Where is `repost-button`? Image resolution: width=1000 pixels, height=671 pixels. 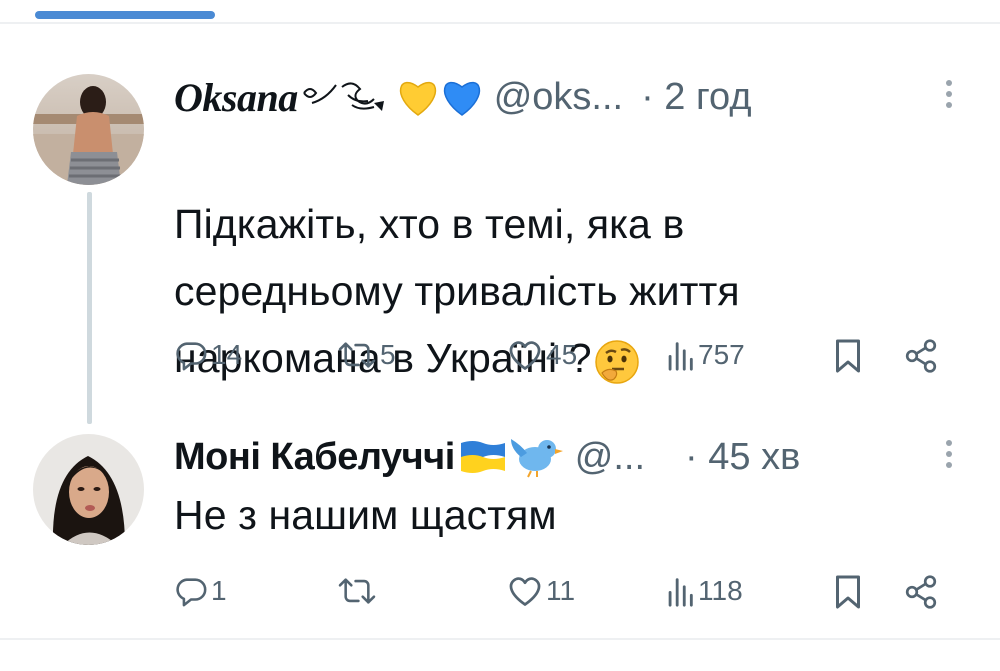
repost-button is located at coordinates (358, 591).